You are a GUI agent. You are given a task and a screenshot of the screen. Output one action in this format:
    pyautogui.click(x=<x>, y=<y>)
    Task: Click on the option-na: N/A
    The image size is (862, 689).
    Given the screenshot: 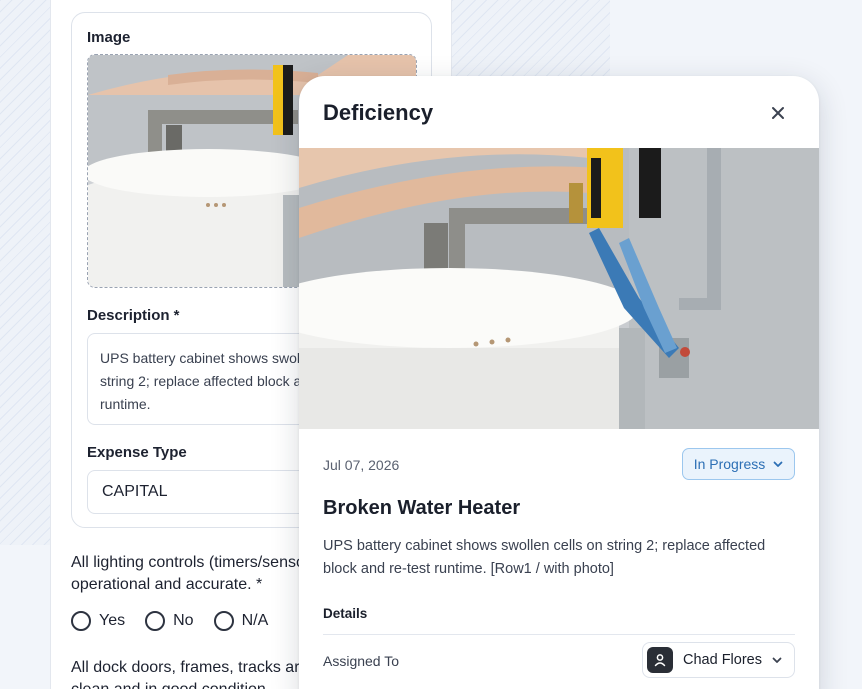 What is the action you would take?
    pyautogui.click(x=241, y=621)
    